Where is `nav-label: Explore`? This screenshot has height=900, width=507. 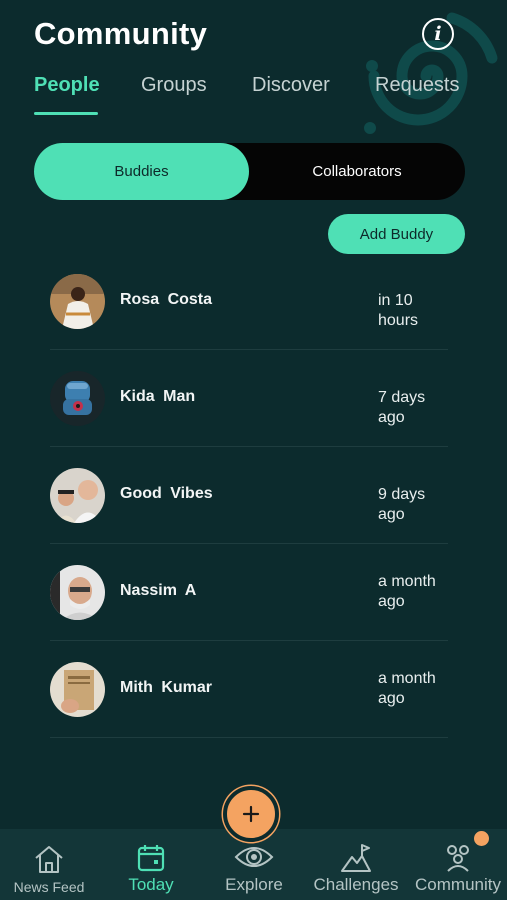 nav-label: Explore is located at coordinates (254, 884).